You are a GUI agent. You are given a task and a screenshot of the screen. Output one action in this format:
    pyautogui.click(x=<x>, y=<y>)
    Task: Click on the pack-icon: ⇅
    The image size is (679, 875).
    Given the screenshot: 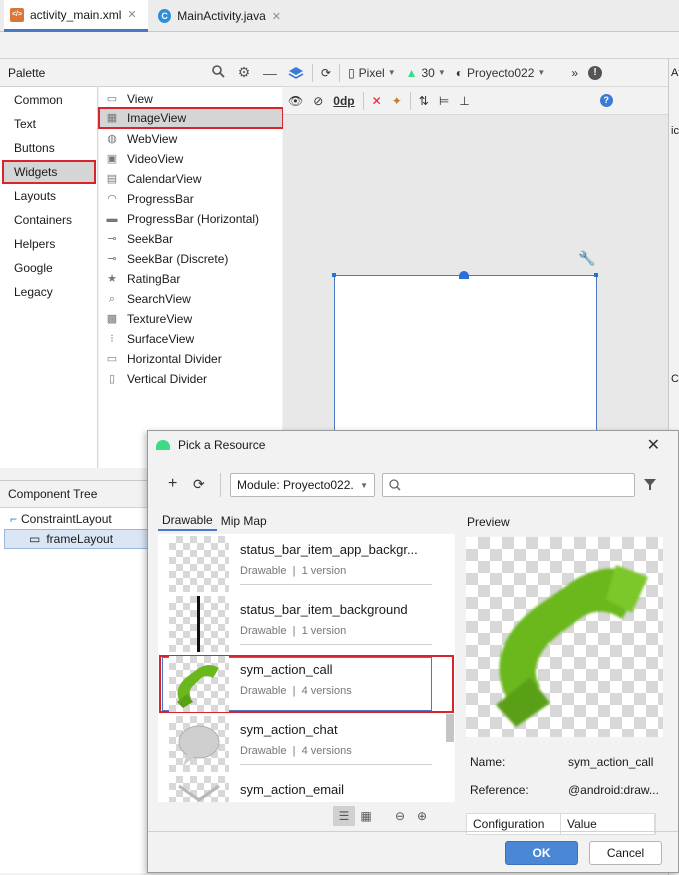 What is the action you would take?
    pyautogui.click(x=424, y=101)
    